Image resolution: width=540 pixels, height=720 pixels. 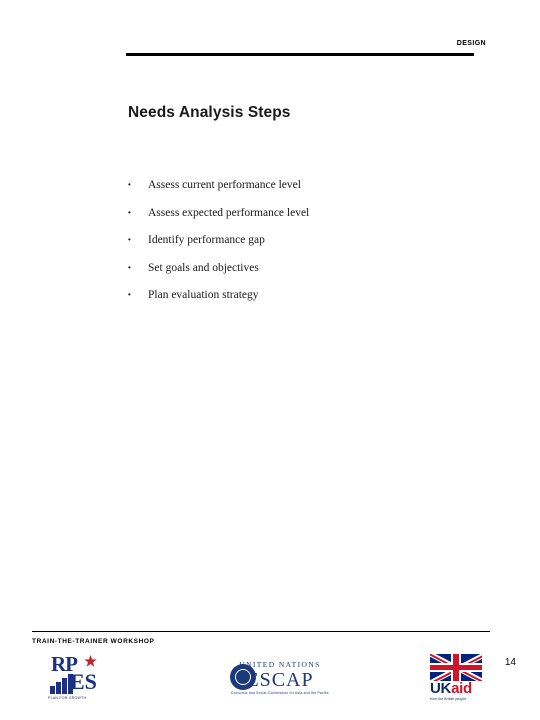 I want to click on section-label: DESIGN, so click(x=471, y=43).